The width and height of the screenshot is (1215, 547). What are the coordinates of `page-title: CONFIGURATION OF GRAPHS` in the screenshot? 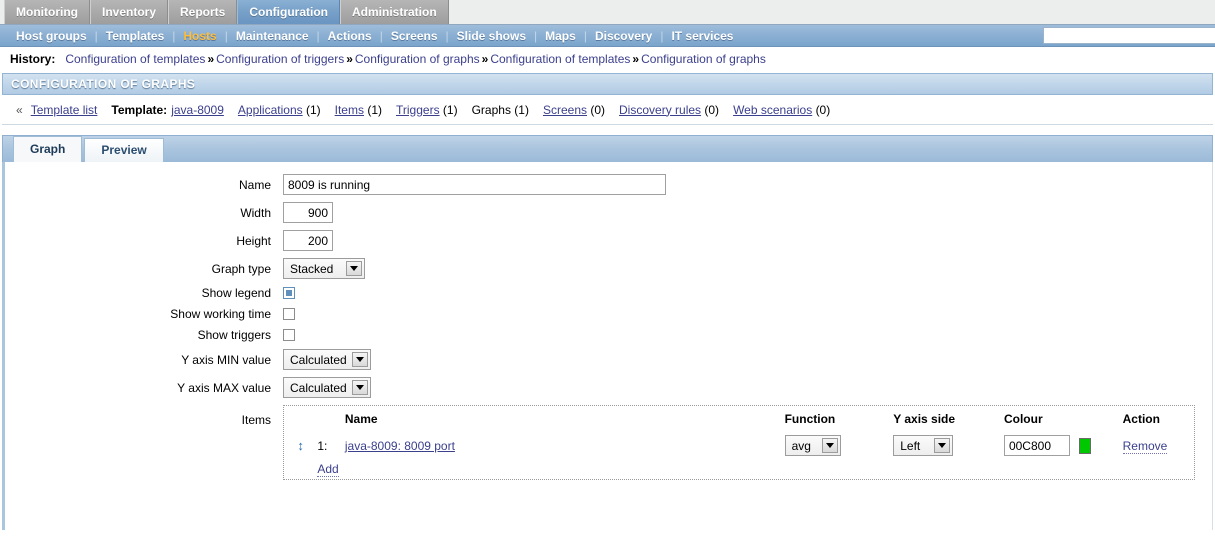 It's located at (103, 84).